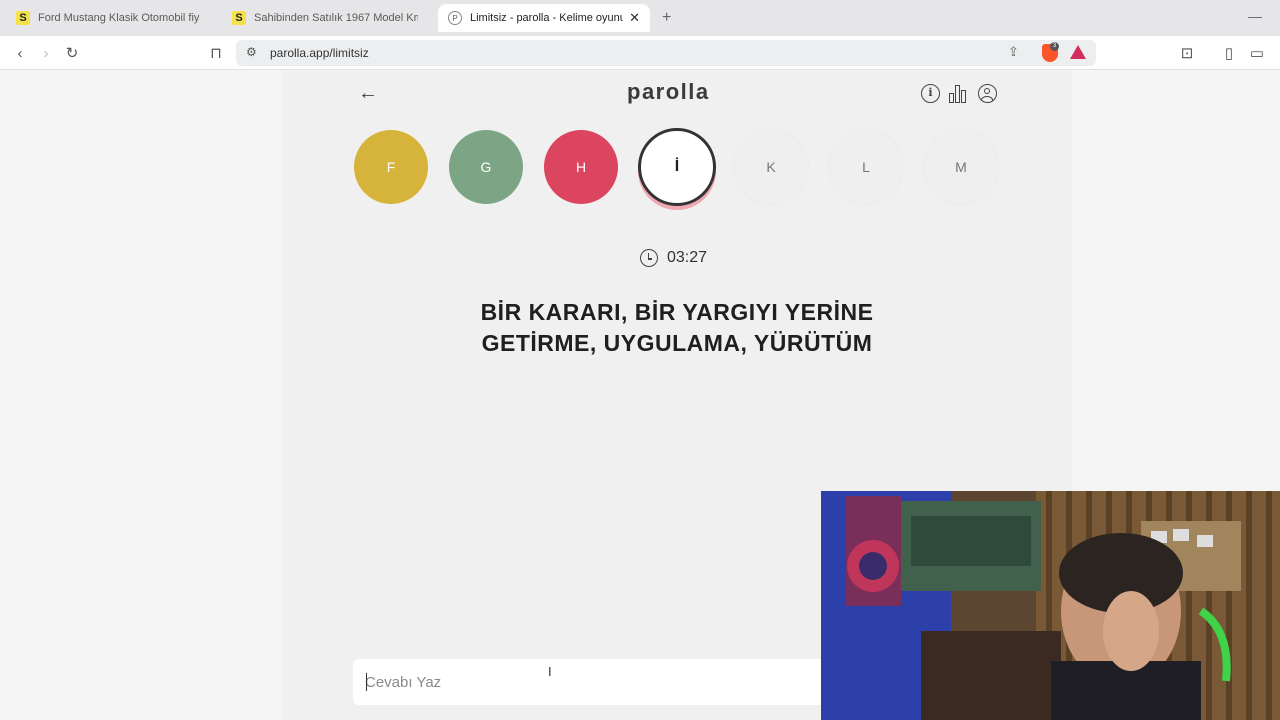  What do you see at coordinates (216, 53) in the screenshot?
I see `bookmark-icon: ⊓` at bounding box center [216, 53].